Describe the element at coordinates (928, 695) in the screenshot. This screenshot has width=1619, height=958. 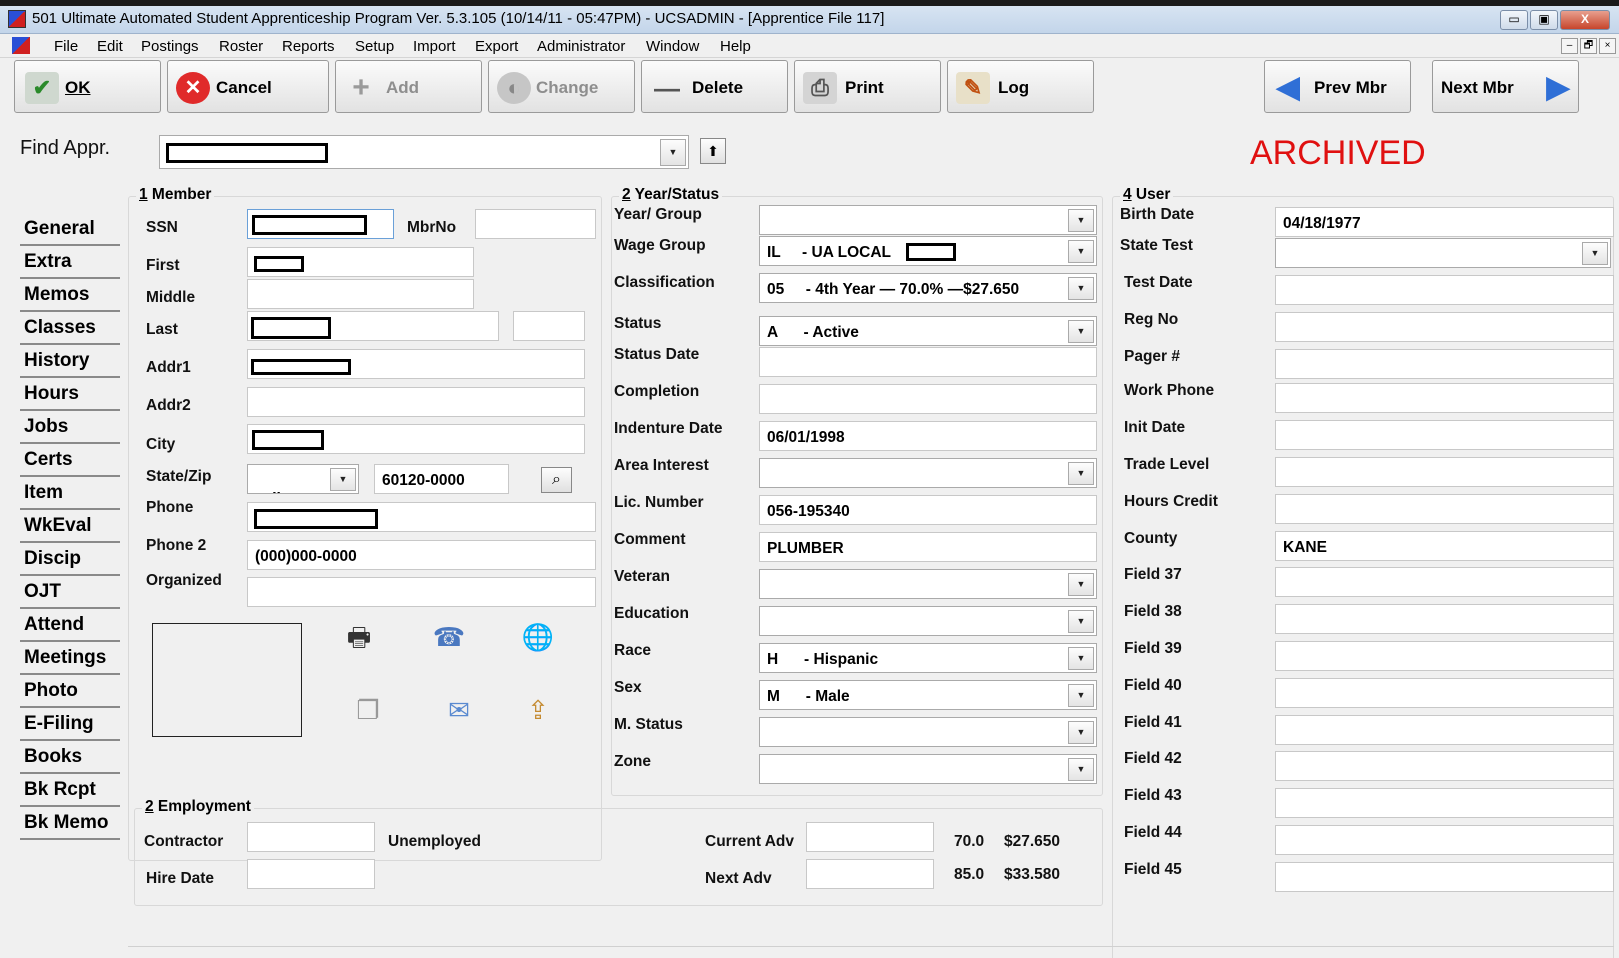
I see `sex-combo: M - Male ▼` at that location.